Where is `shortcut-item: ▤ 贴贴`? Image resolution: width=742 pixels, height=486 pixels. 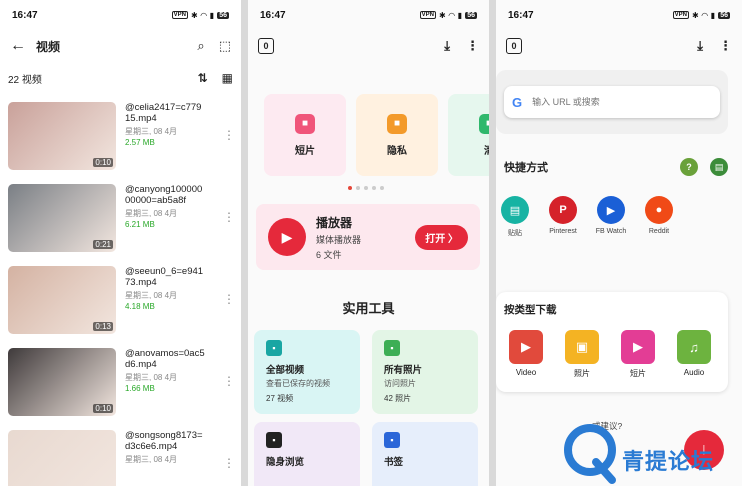
shortcut-item: ▤ 贴贴 is located at coordinates (515, 217).